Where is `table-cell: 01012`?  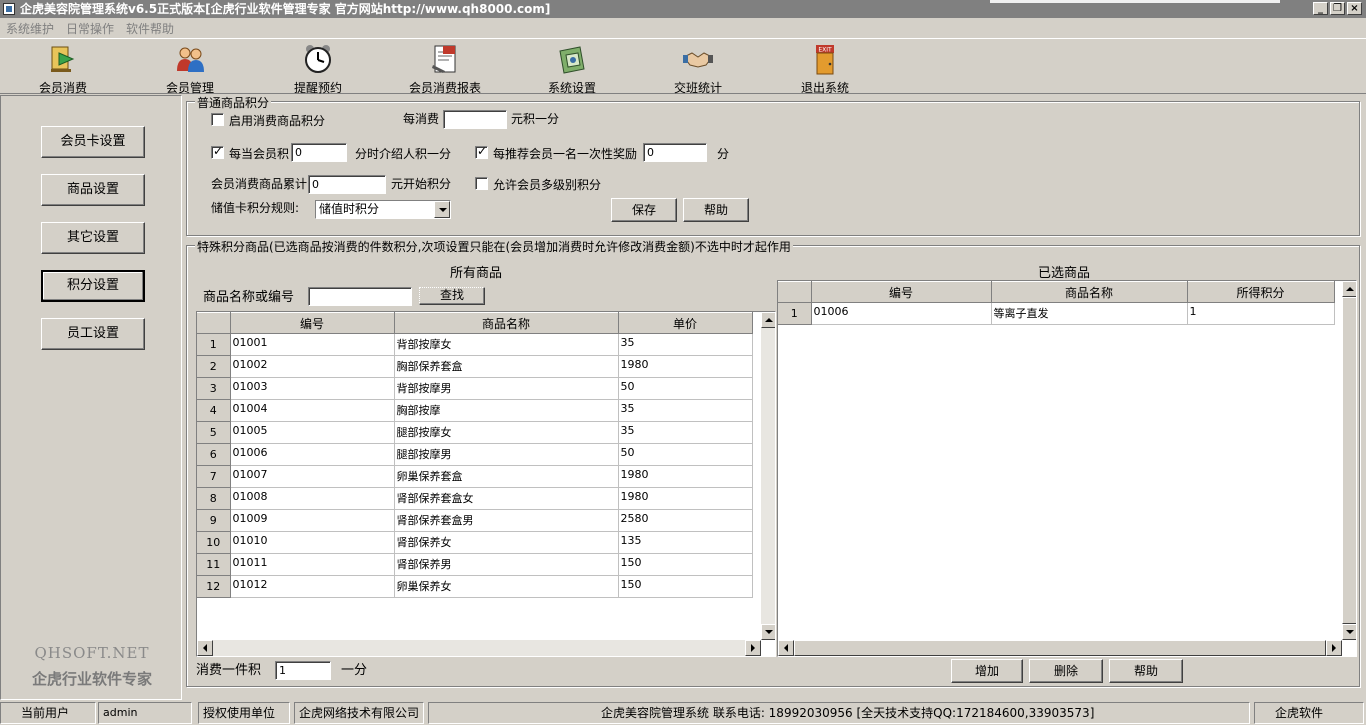 table-cell: 01012 is located at coordinates (312, 586).